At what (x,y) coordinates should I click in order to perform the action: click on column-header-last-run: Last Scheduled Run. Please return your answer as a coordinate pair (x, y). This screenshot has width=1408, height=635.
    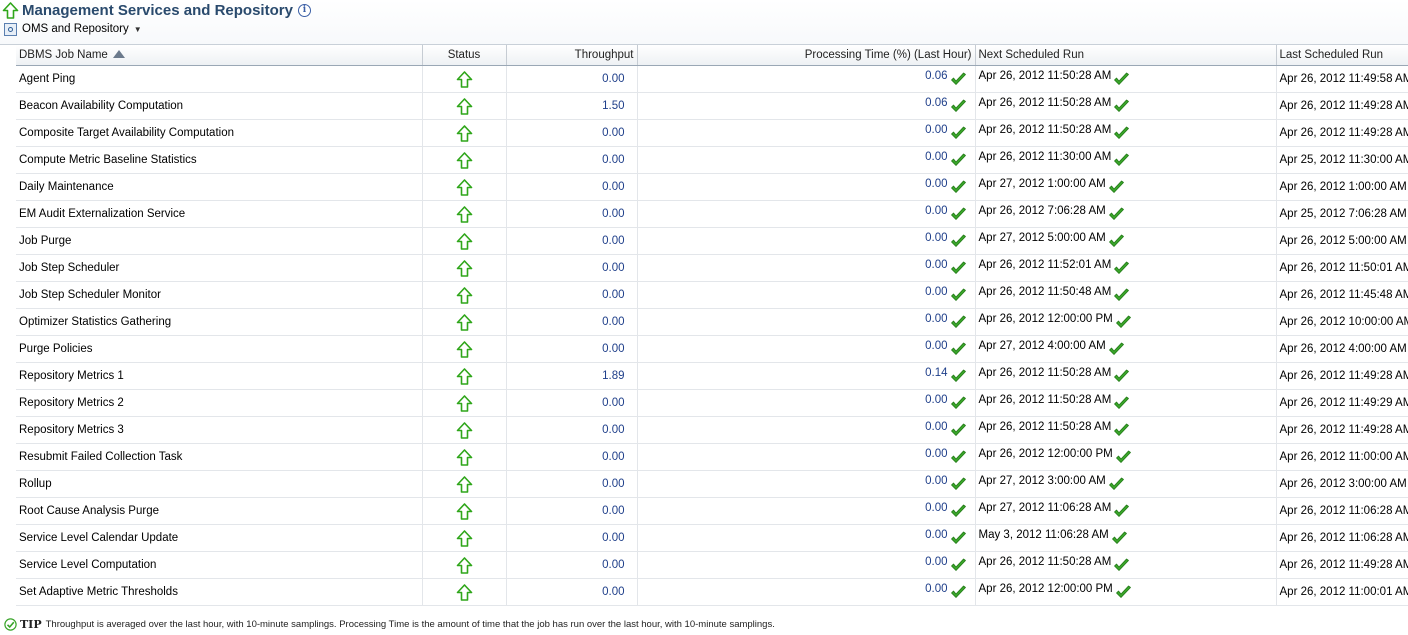
    Looking at the image, I should click on (1342, 55).